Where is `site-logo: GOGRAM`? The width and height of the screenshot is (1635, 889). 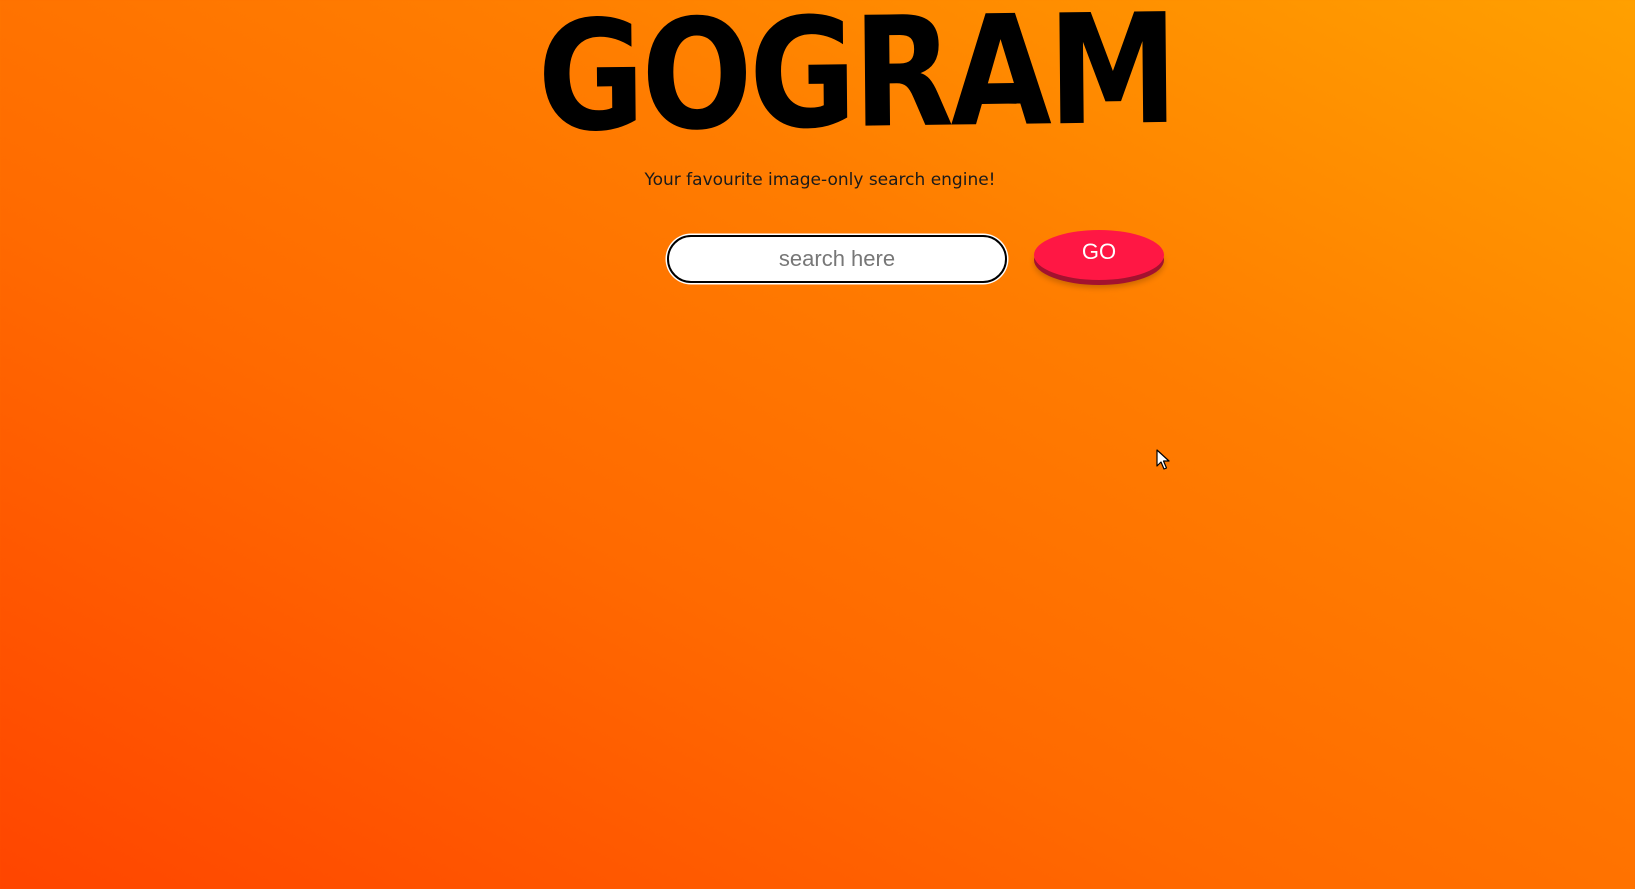
site-logo: GOGRAM is located at coordinates (856, 83).